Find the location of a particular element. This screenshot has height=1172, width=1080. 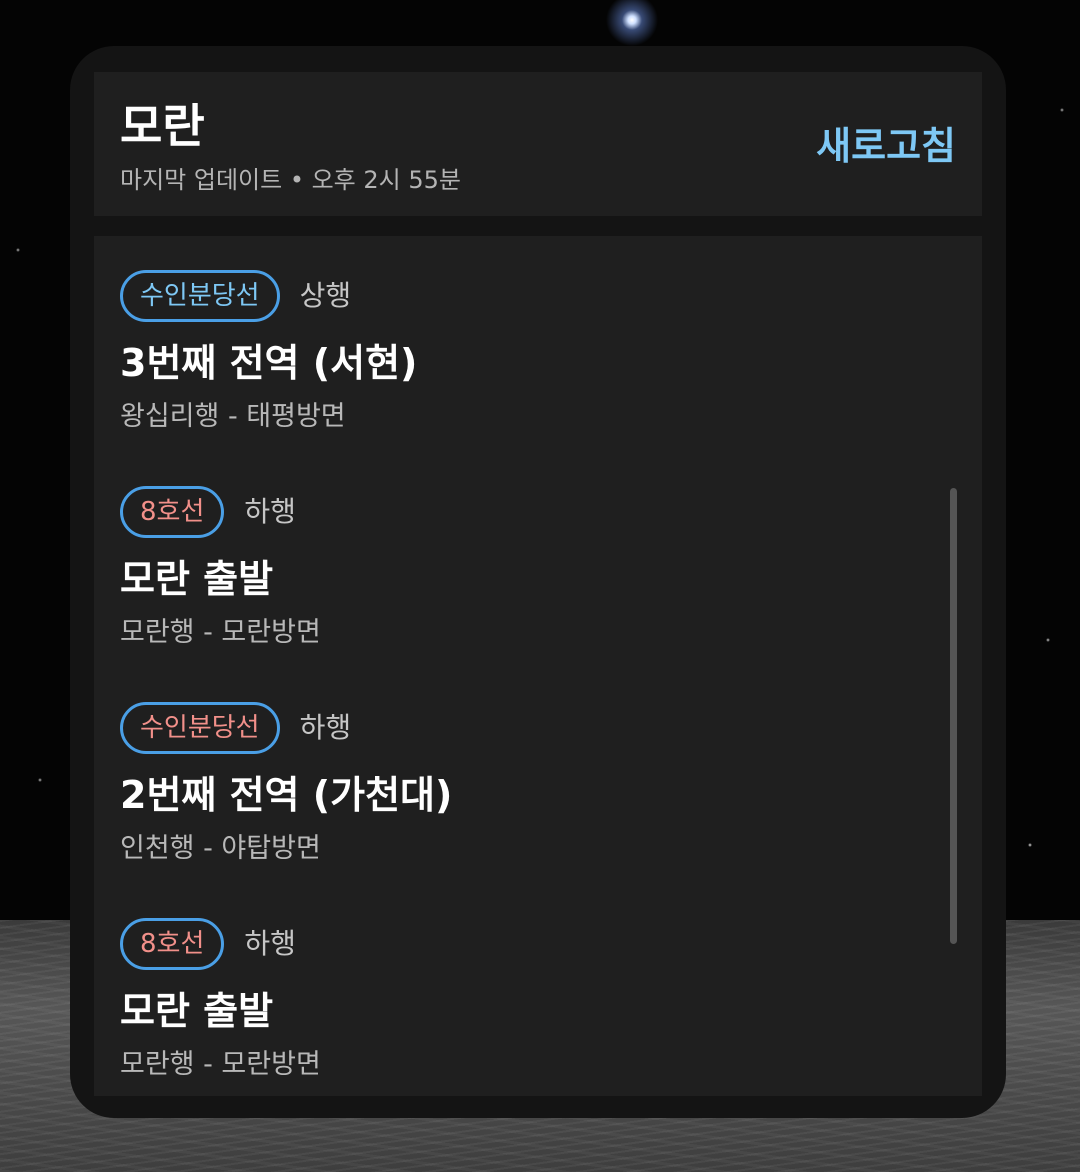

line-badge-row: 수인분당선 하행 is located at coordinates (235, 728).